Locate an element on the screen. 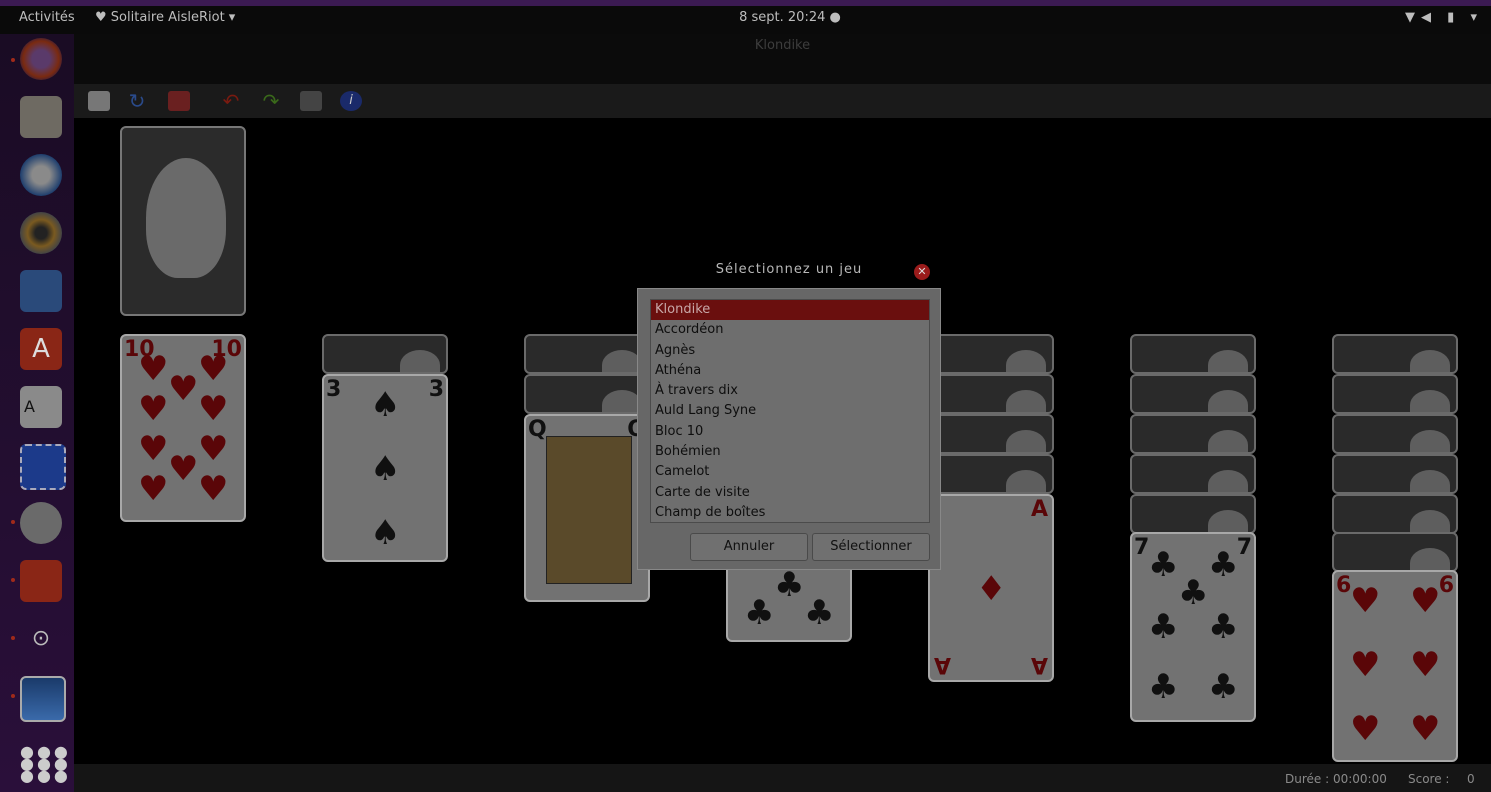 The width and height of the screenshot is (1491, 792). game-list-item: Accordéon is located at coordinates (790, 330).